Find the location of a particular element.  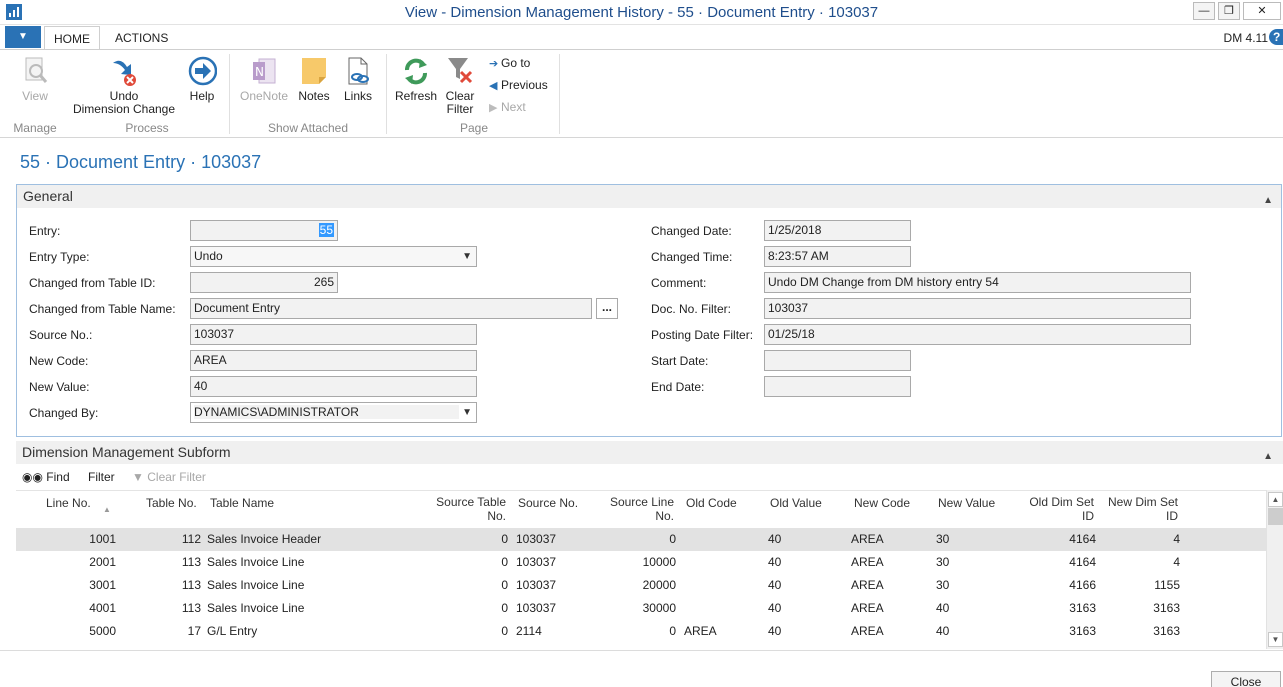

vertical-scrollbar: ▲ ▼ is located at coordinates (1274, 569).